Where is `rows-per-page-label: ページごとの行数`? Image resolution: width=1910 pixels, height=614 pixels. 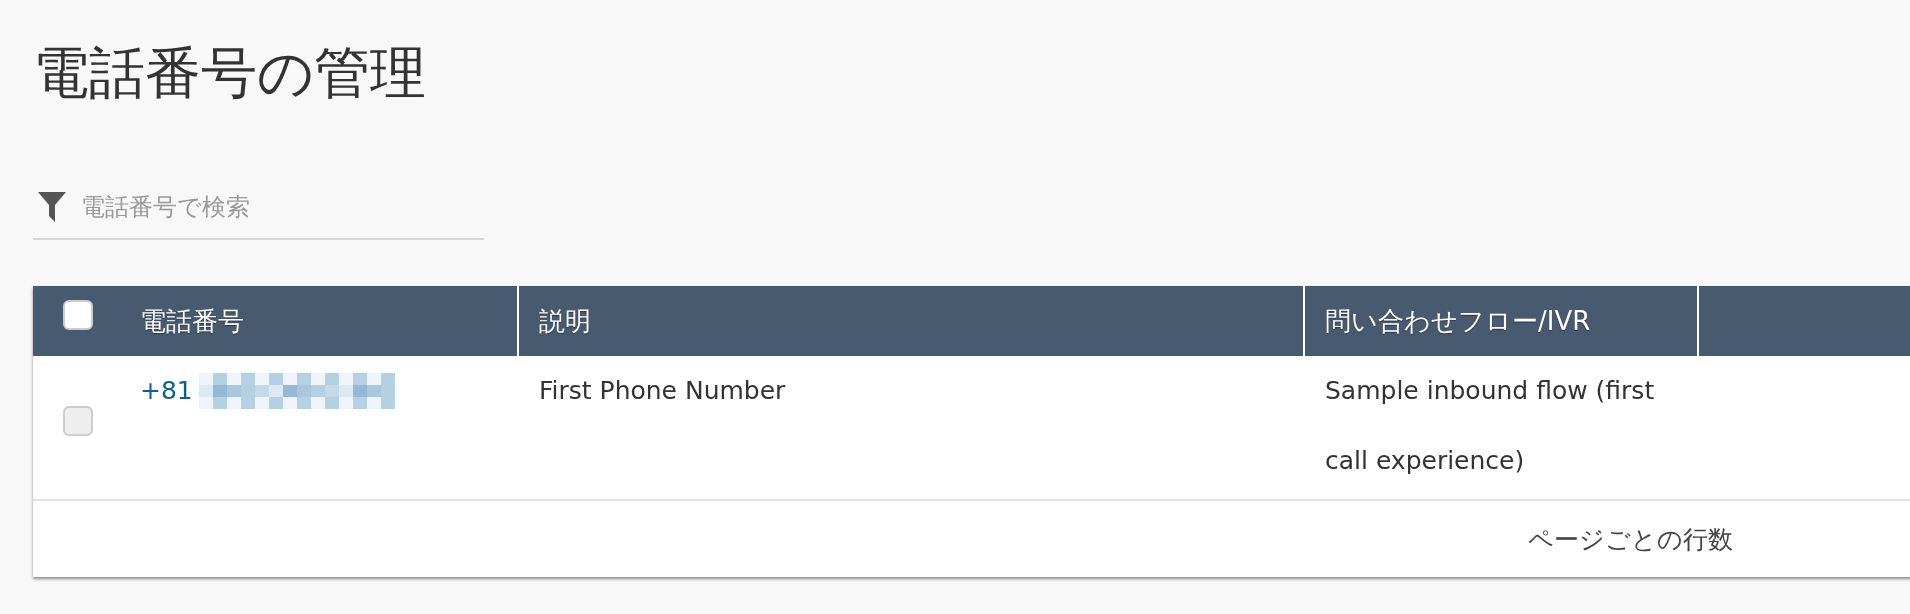
rows-per-page-label: ページごとの行数 is located at coordinates (1630, 539).